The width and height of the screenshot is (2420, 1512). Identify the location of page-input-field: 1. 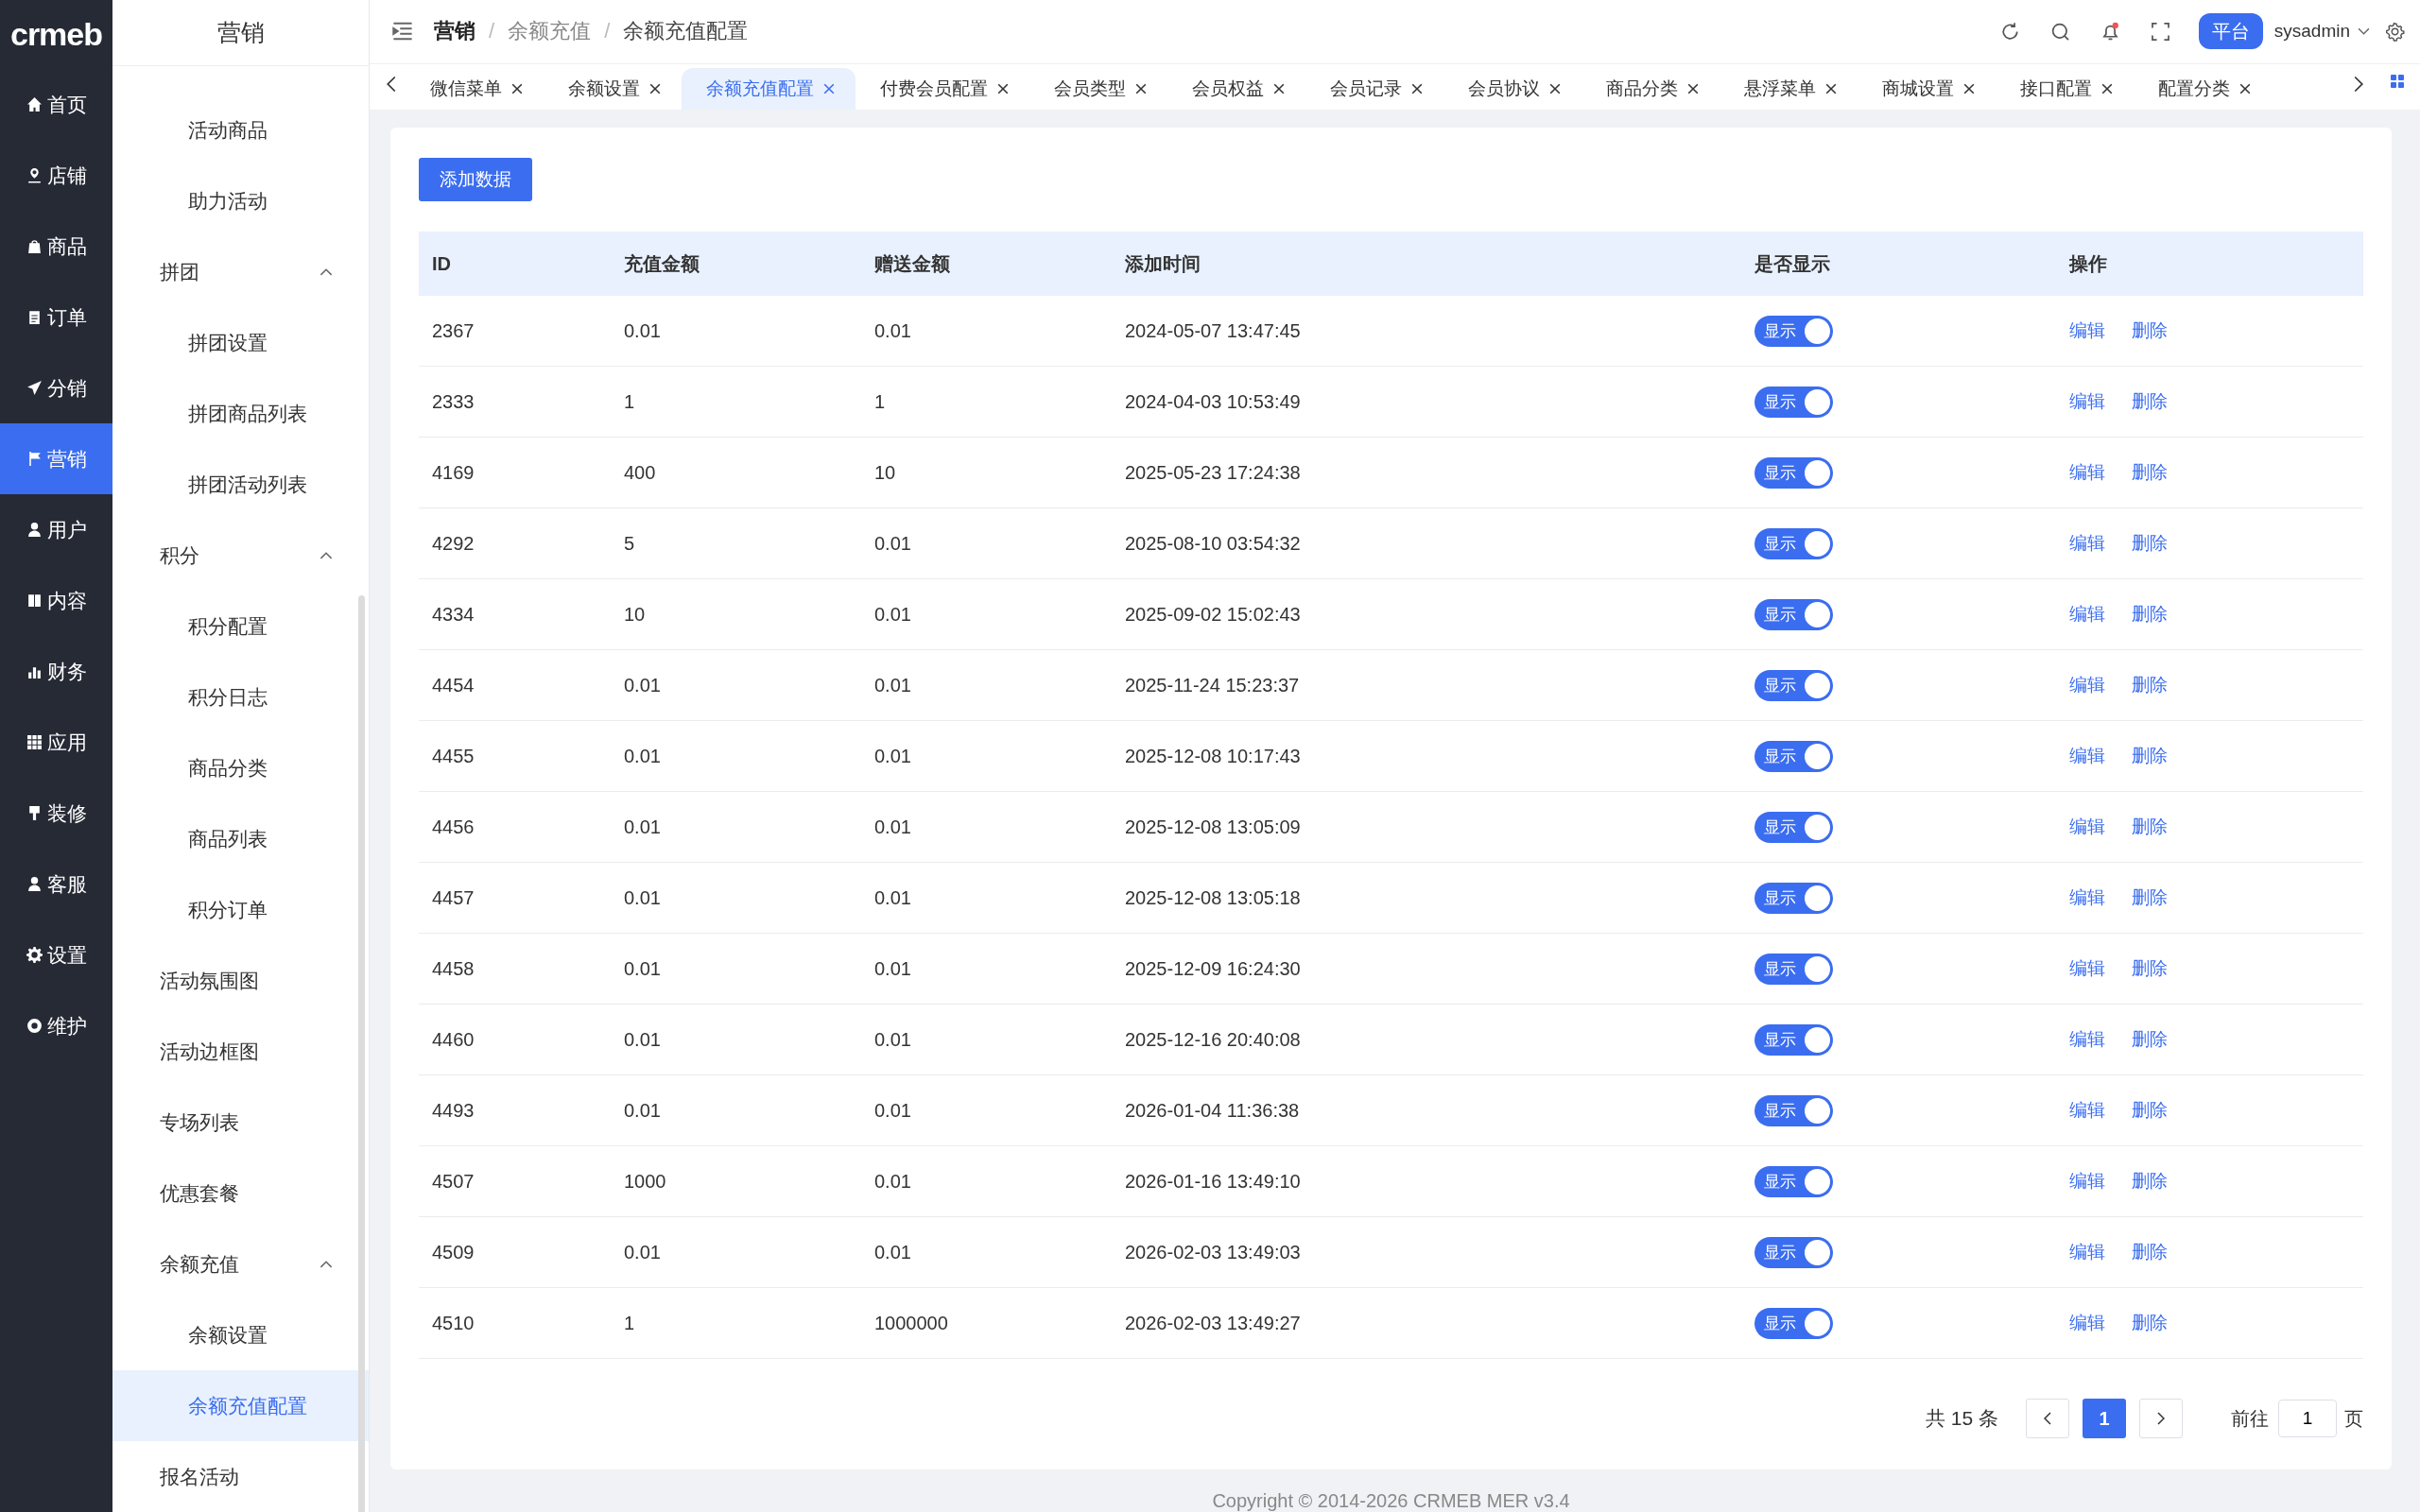
(2307, 1418).